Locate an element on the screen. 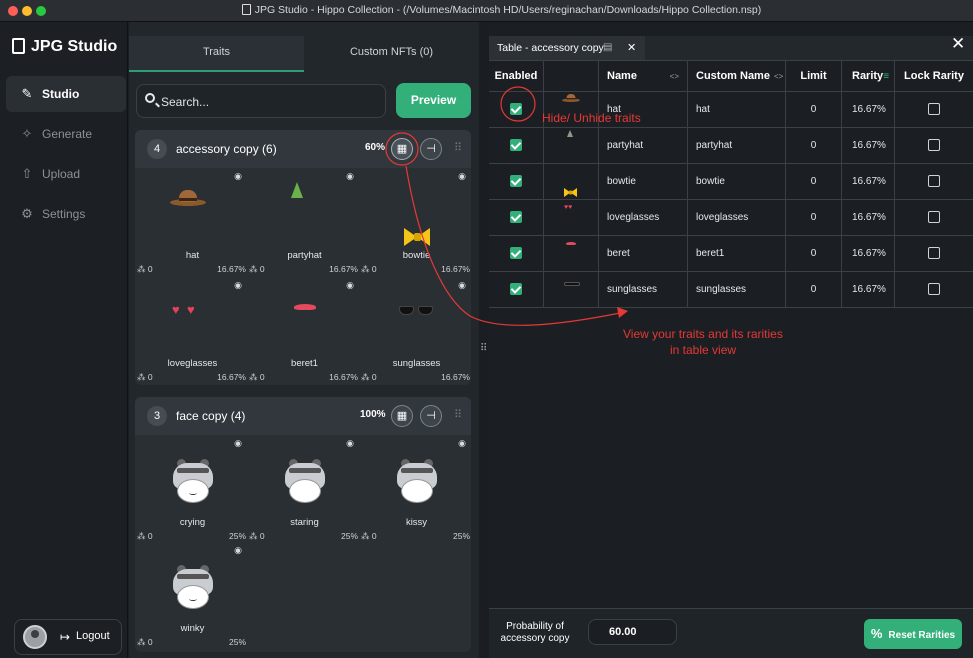 This screenshot has width=973, height=658. grid-icon: ▤ is located at coordinates (608, 47).